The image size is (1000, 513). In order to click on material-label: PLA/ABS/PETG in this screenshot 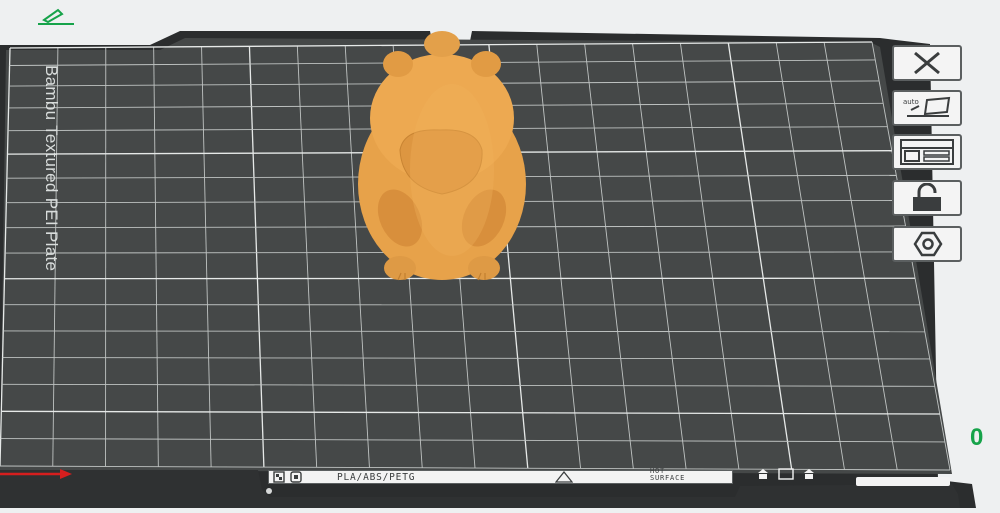, I will do `click(376, 477)`.